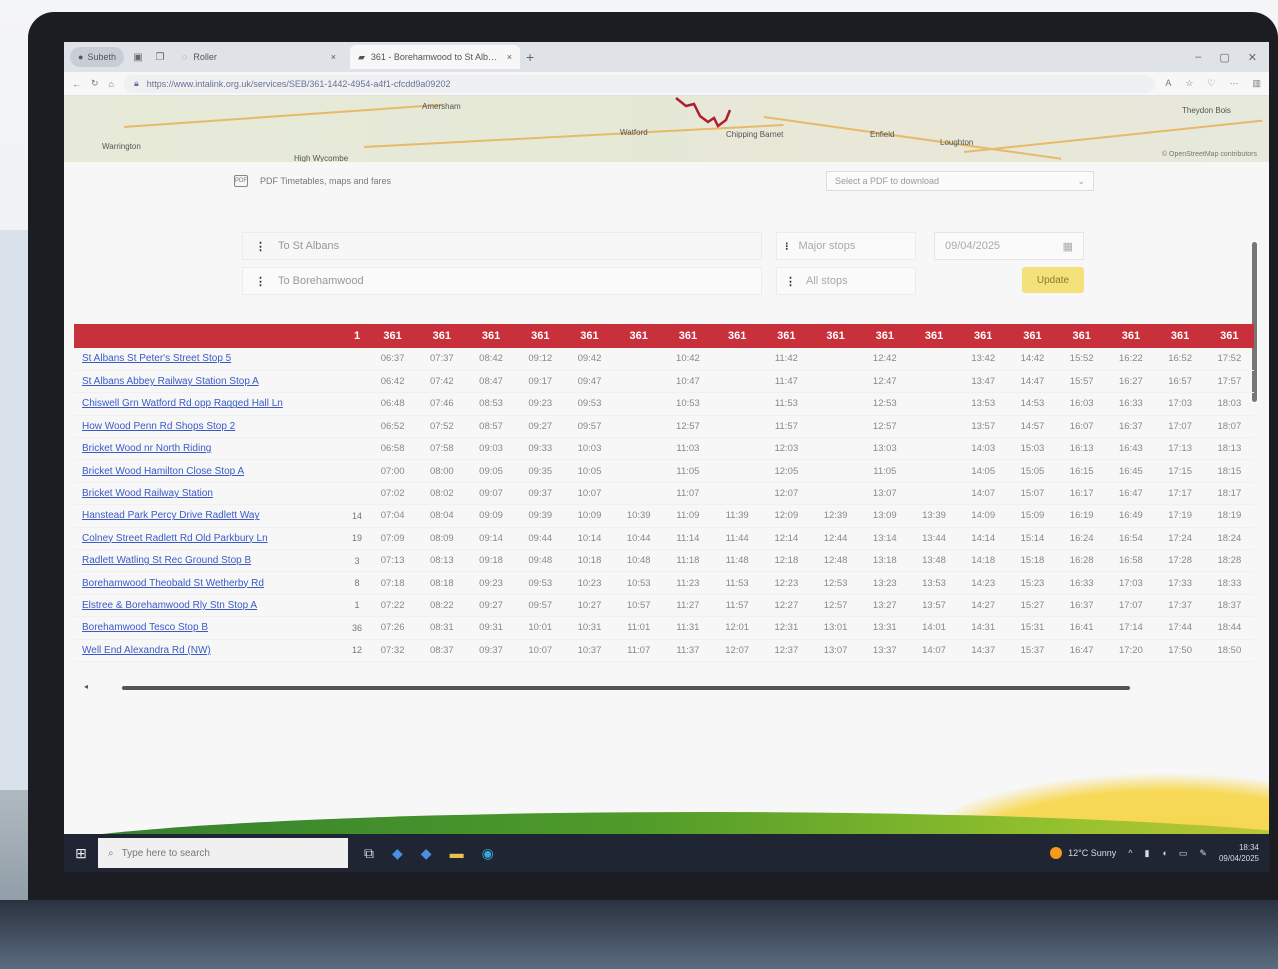  I want to click on departure-time: 09:33, so click(540, 449).